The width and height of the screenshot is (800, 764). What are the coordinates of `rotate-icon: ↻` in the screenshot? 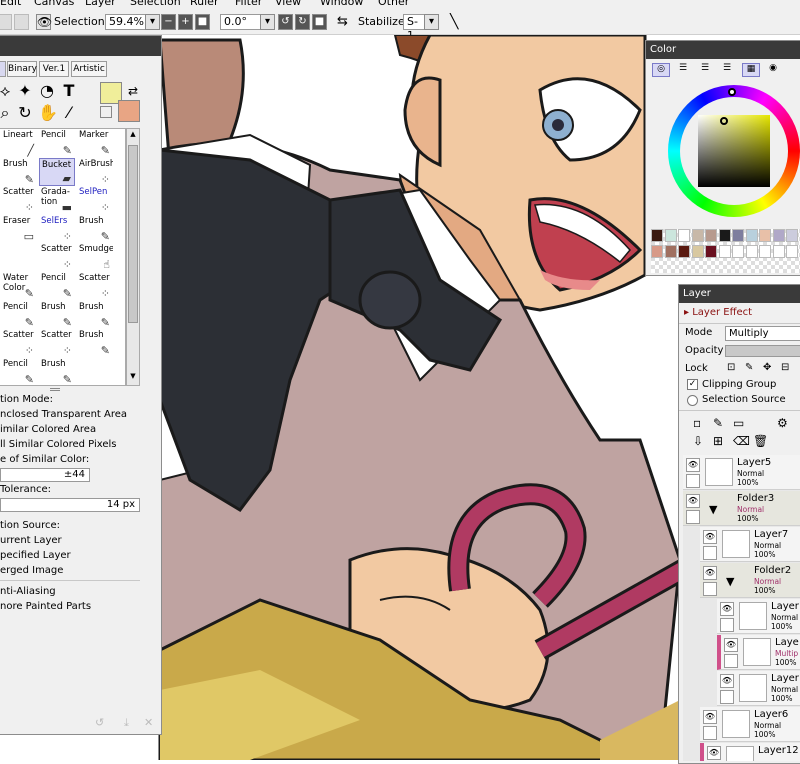 It's located at (25, 113).